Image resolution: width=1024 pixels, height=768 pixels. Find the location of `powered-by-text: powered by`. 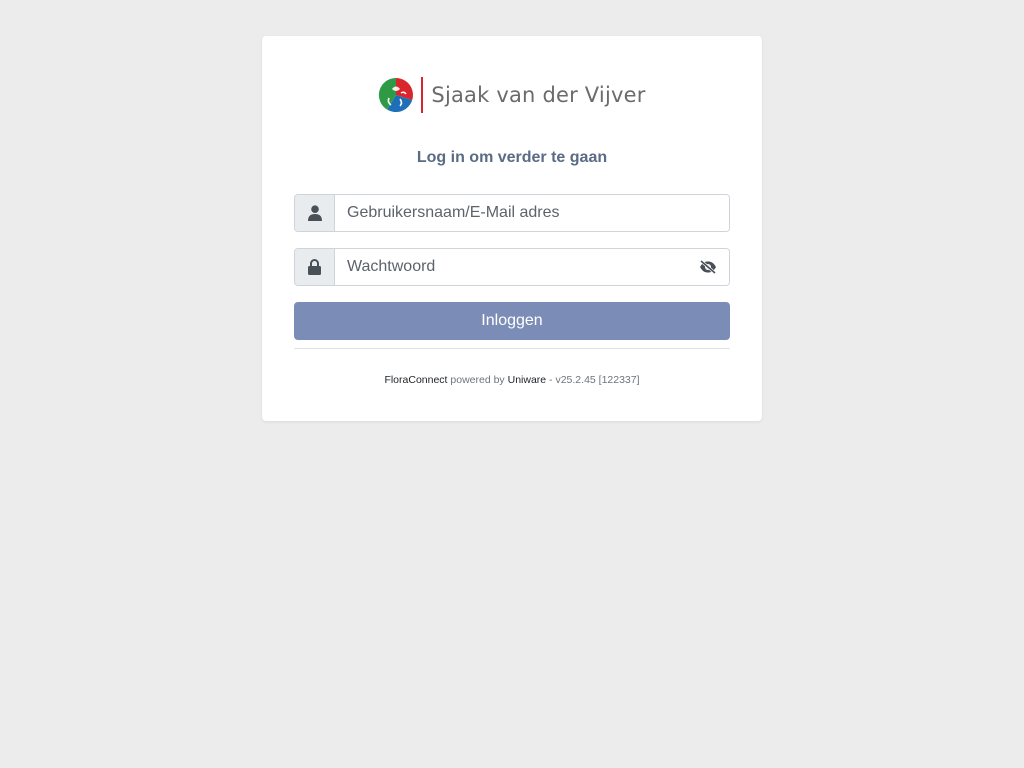

powered-by-text: powered by is located at coordinates (477, 380).